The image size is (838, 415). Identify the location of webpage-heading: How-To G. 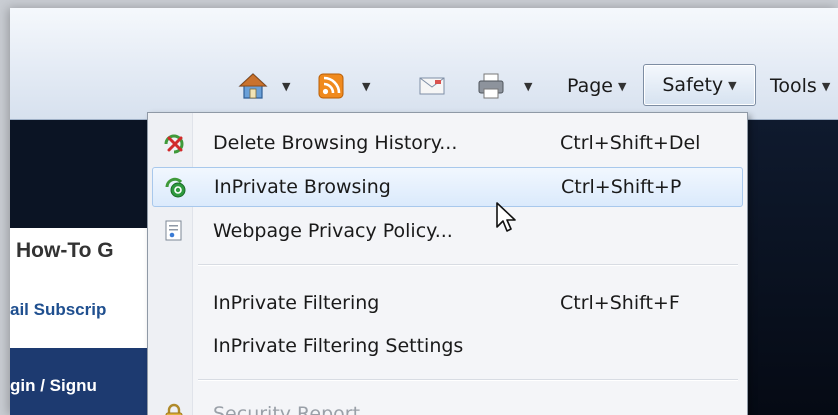
(65, 250).